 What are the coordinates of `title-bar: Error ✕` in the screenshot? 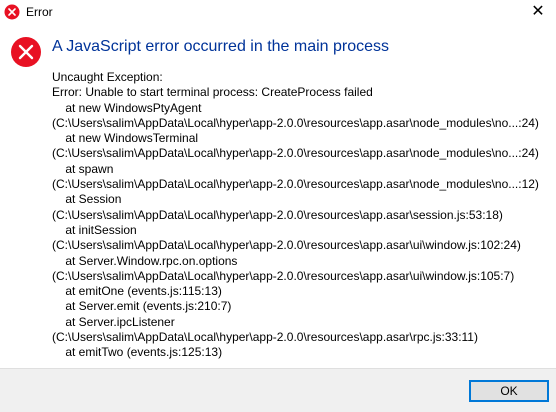 It's located at (278, 12).